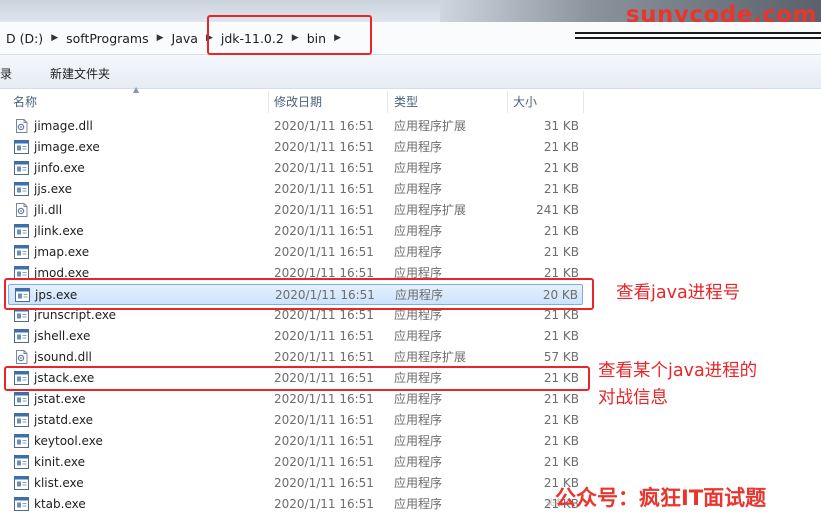 Image resolution: width=821 pixels, height=515 pixels. Describe the element at coordinates (67, 147) in the screenshot. I see `file-name: jimage.exe` at that location.